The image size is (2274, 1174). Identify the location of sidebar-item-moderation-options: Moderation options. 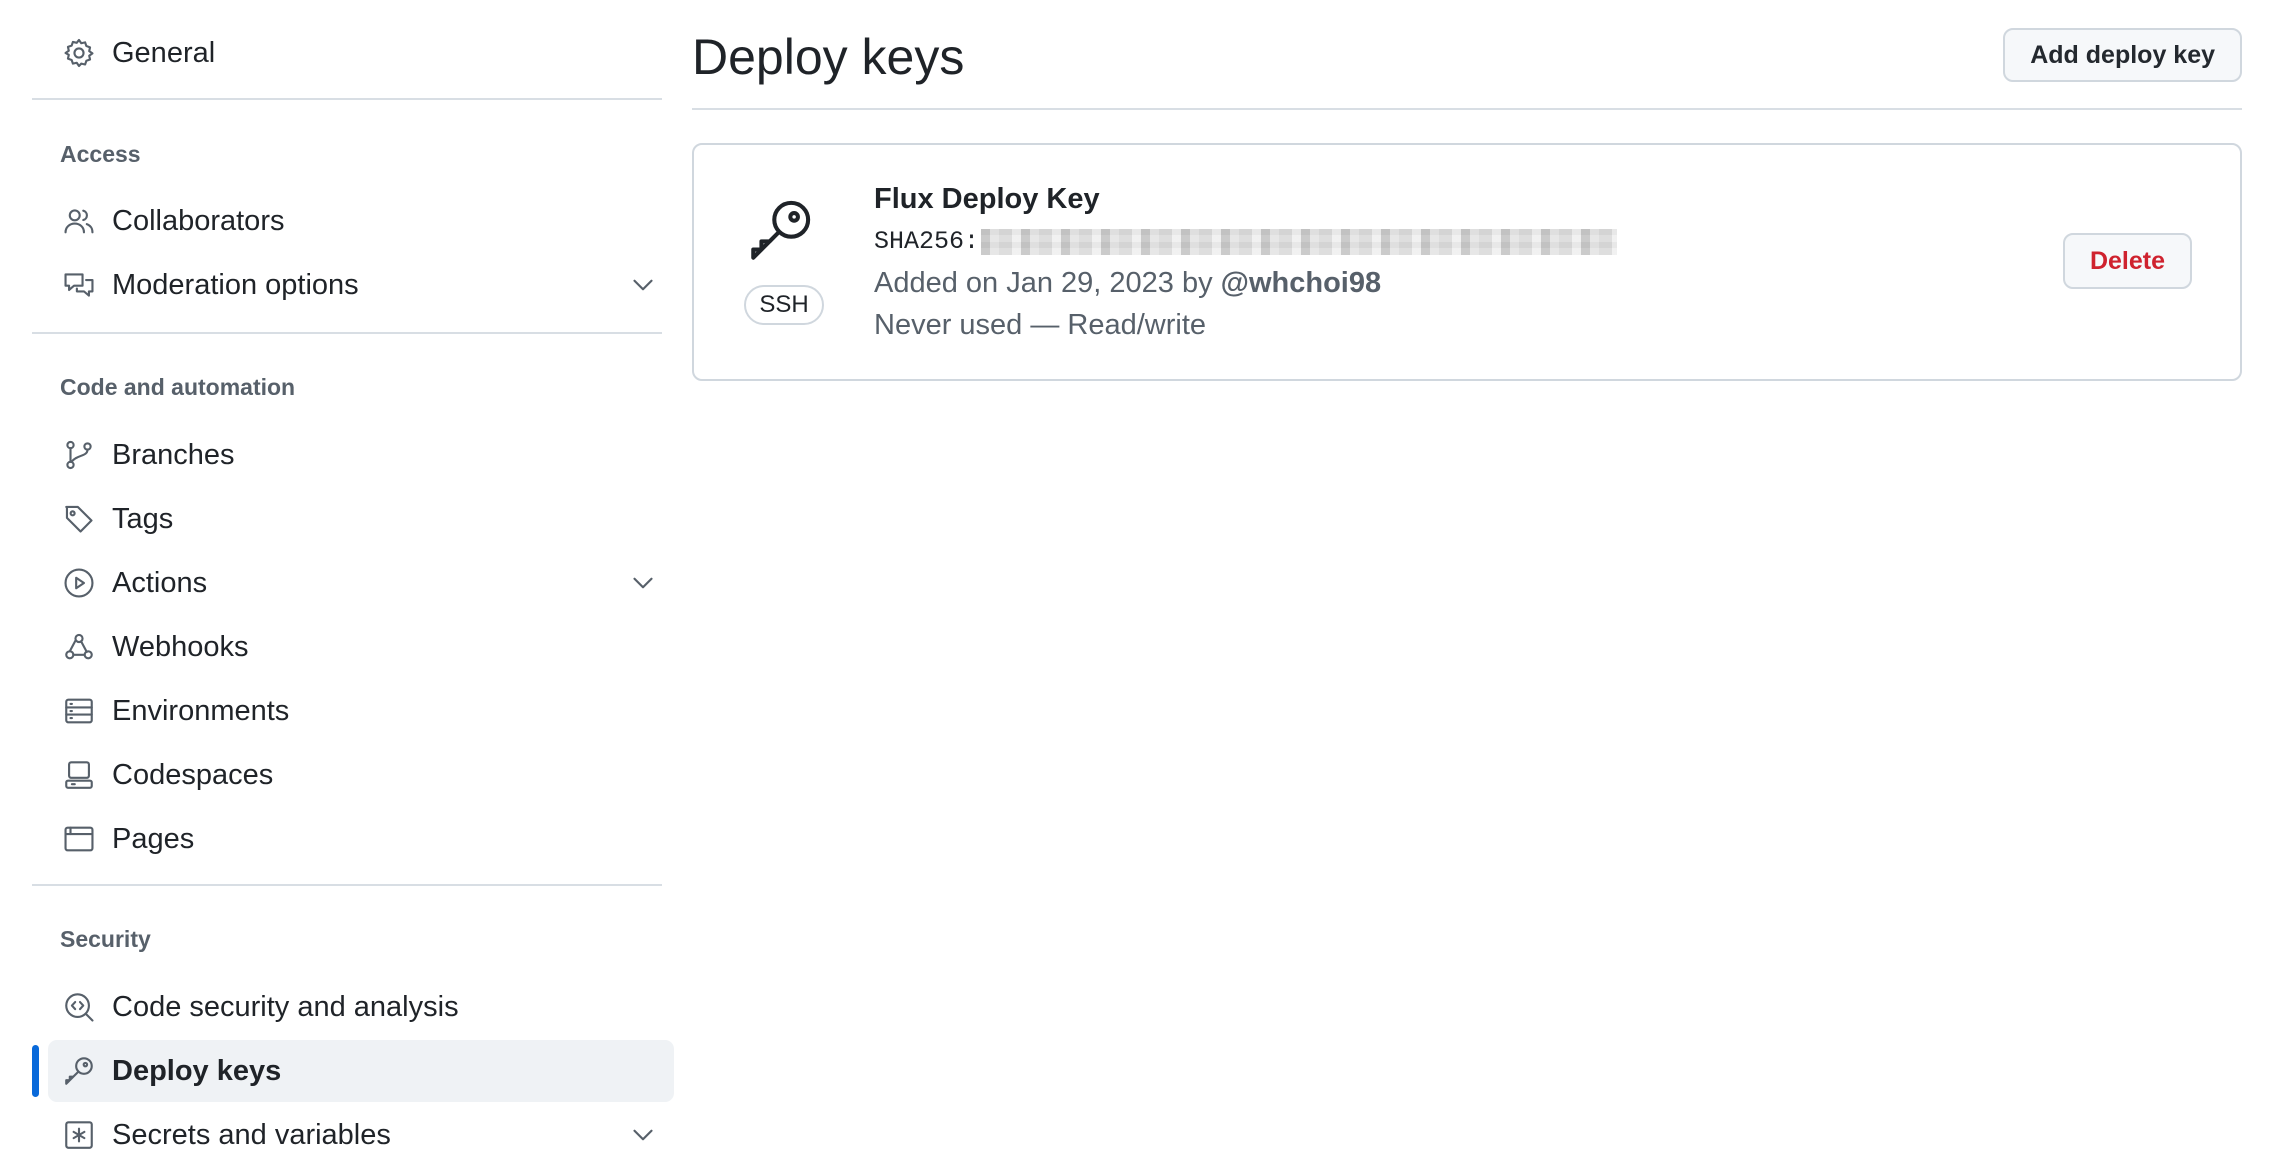
(361, 285).